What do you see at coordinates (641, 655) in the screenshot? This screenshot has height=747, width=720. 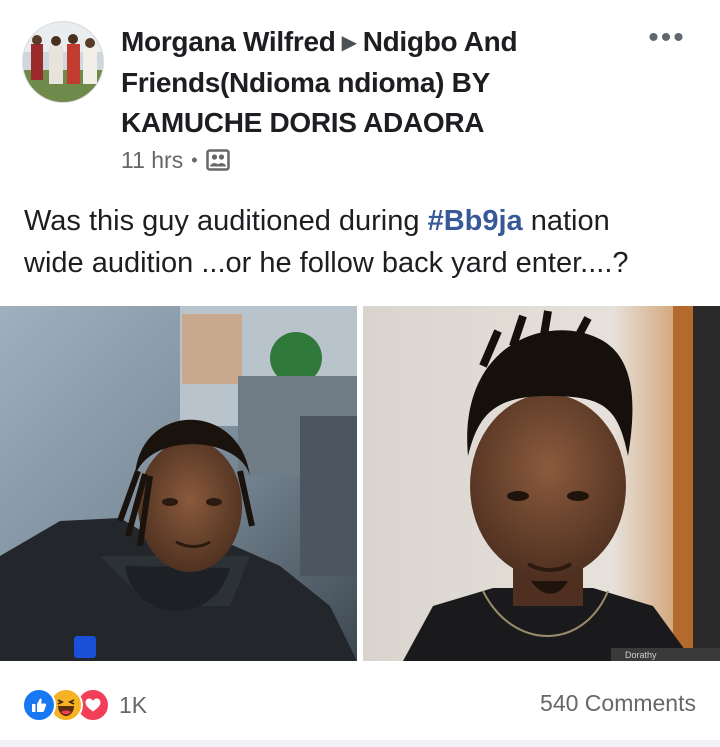 I see `photo-watermark: Dorathy` at bounding box center [641, 655].